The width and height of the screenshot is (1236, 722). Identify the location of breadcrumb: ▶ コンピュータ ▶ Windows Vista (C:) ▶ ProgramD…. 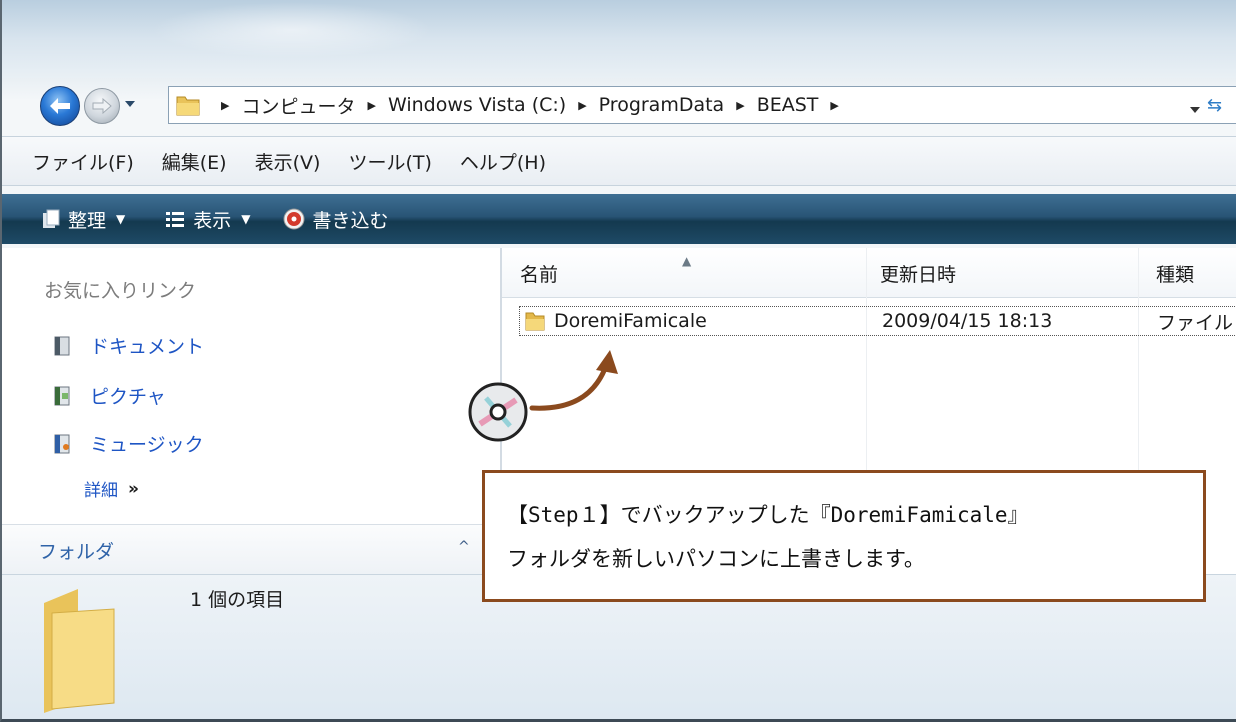
(530, 105).